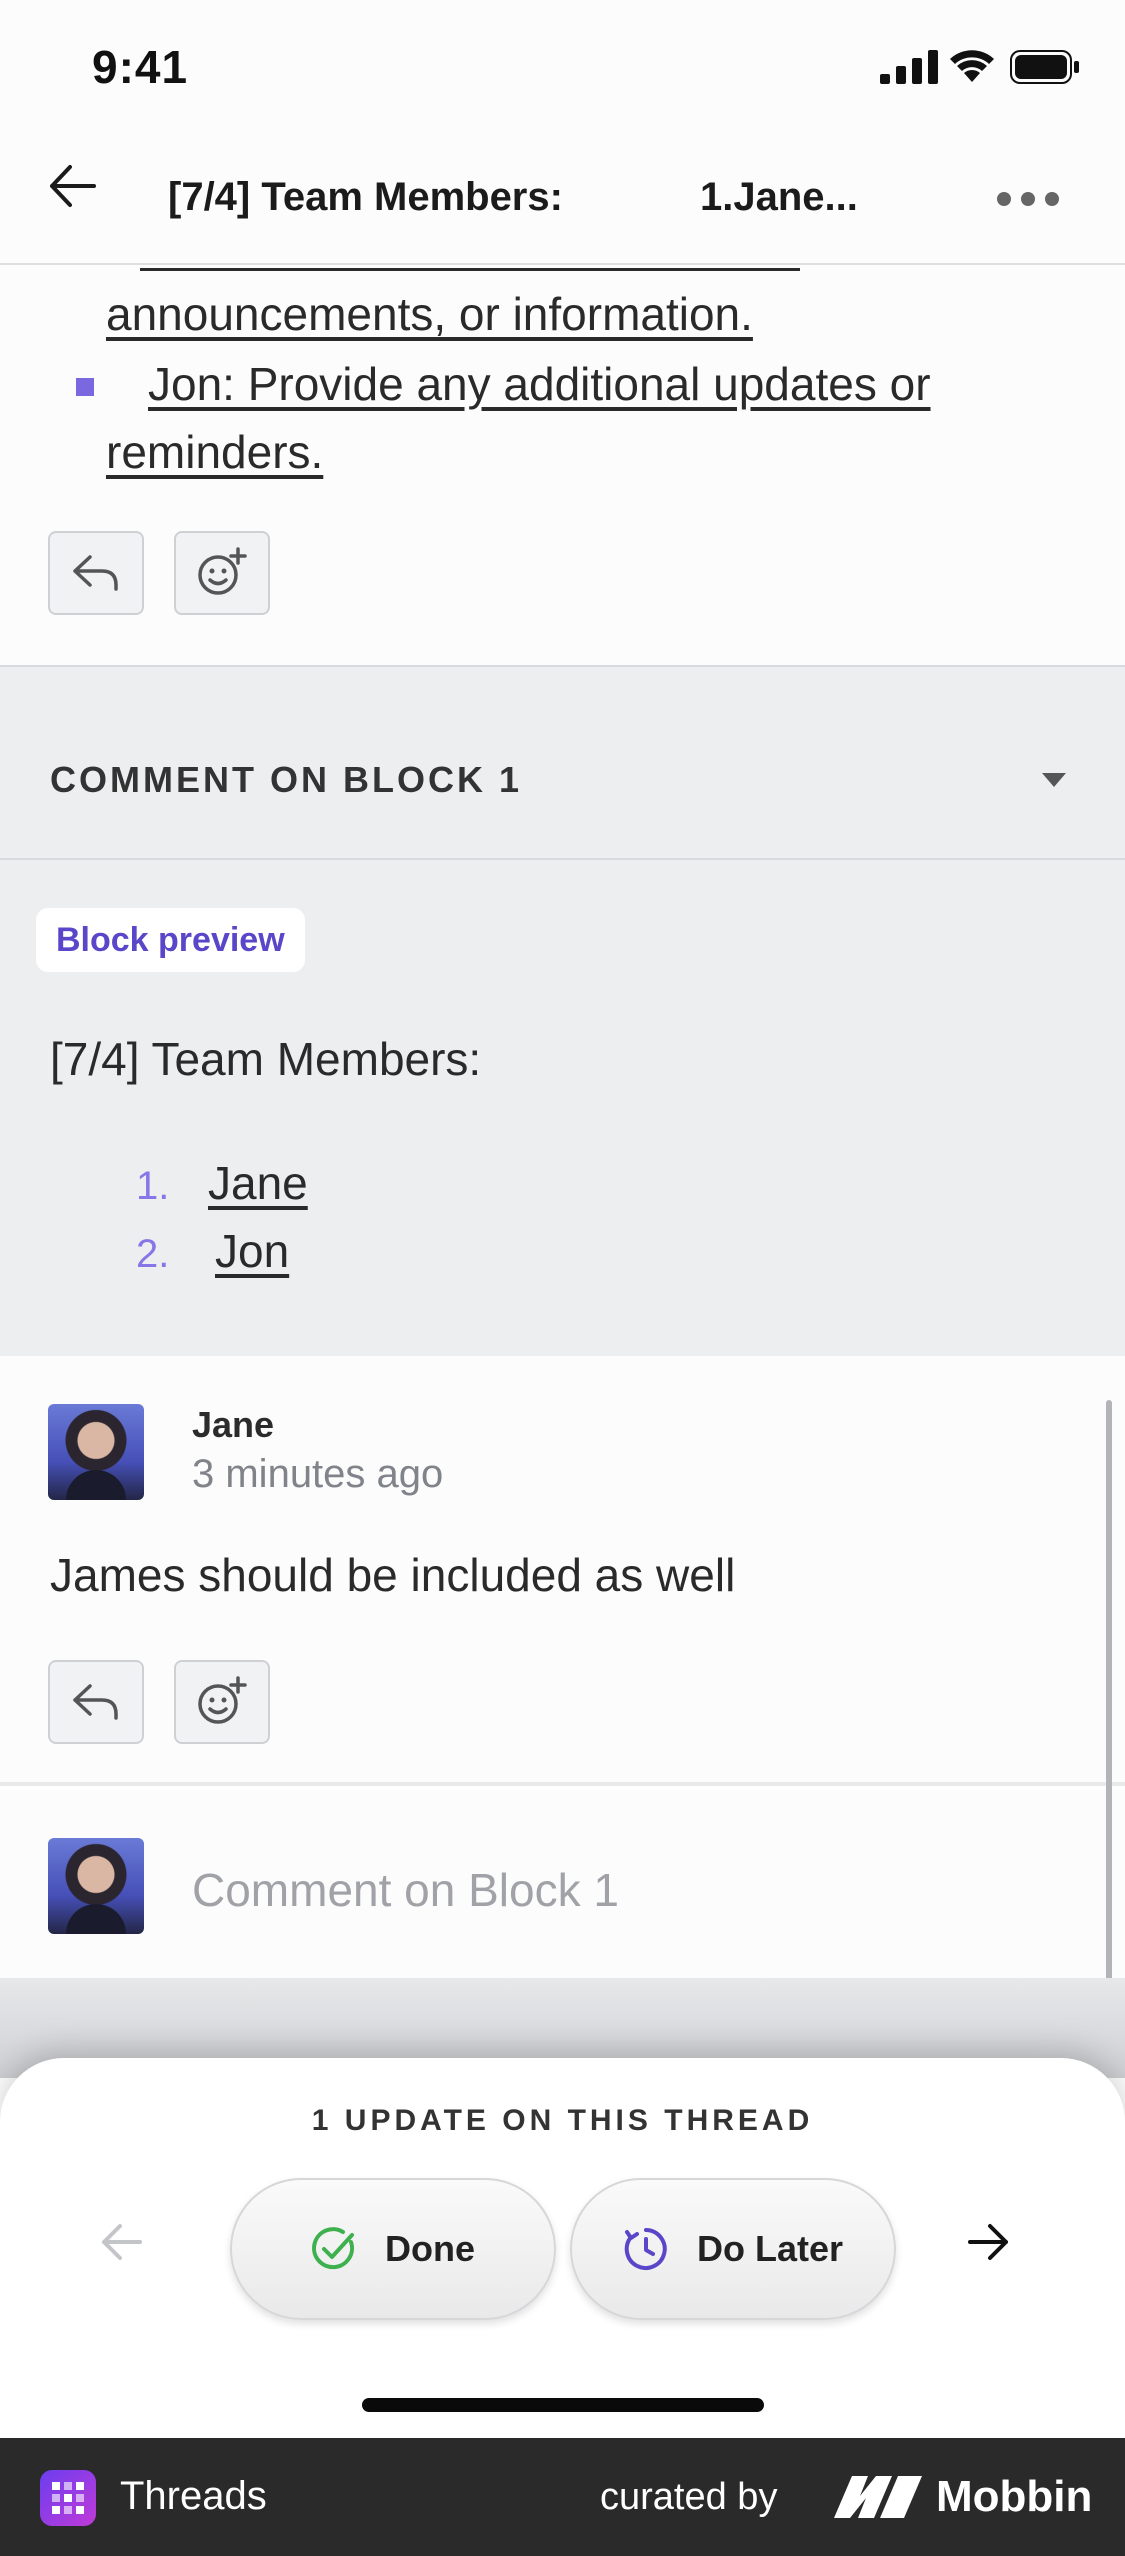 This screenshot has height=2556, width=1125. What do you see at coordinates (1028, 199) in the screenshot?
I see `more-options-icon` at bounding box center [1028, 199].